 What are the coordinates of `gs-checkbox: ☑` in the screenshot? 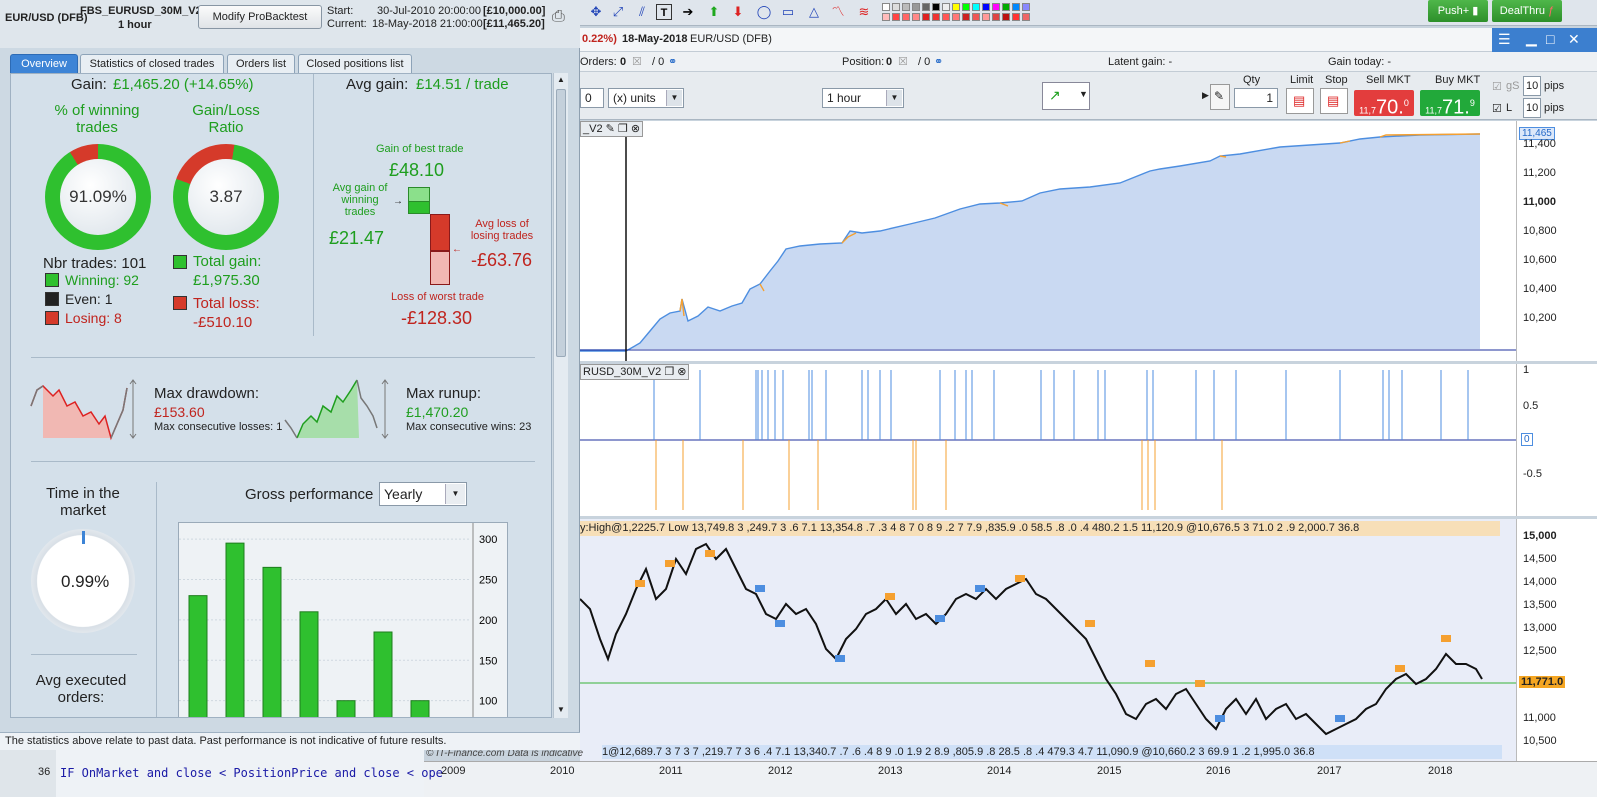 It's located at (1497, 86).